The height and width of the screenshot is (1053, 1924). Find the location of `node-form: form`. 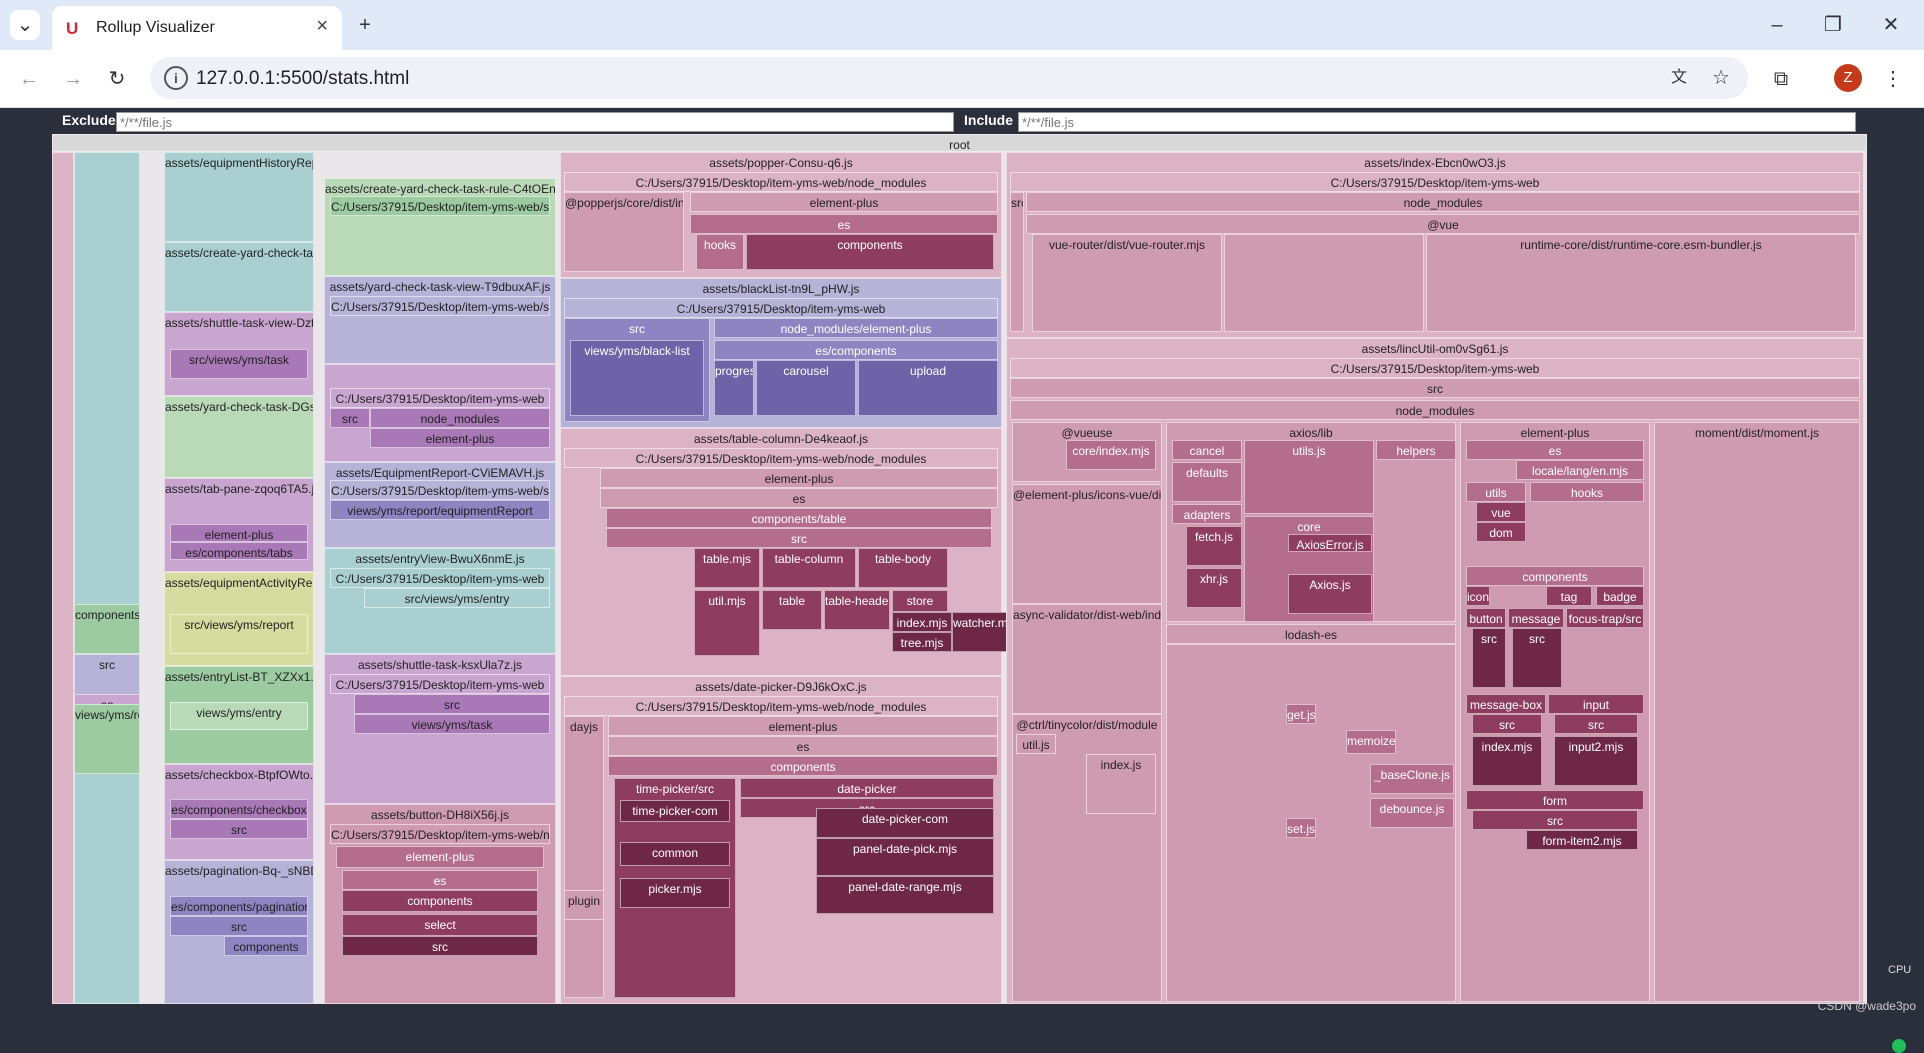

node-form: form is located at coordinates (1555, 800).